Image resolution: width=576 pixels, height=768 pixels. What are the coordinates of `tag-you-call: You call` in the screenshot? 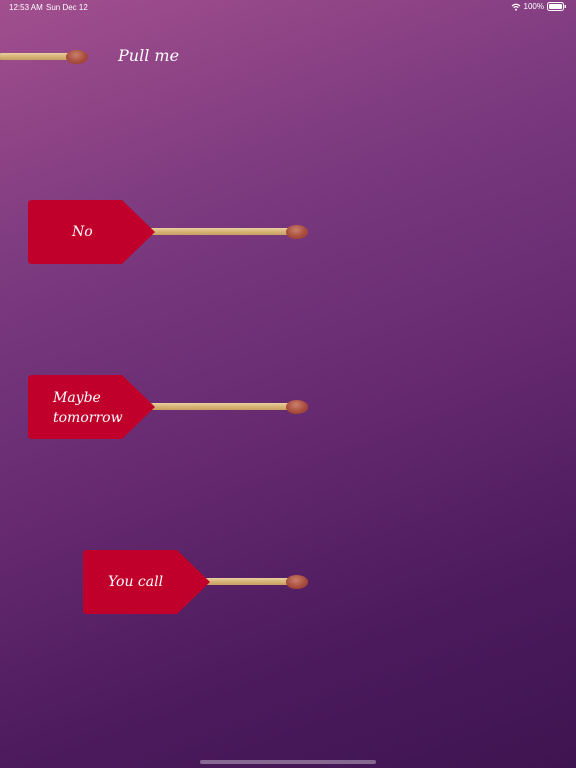 It's located at (147, 582).